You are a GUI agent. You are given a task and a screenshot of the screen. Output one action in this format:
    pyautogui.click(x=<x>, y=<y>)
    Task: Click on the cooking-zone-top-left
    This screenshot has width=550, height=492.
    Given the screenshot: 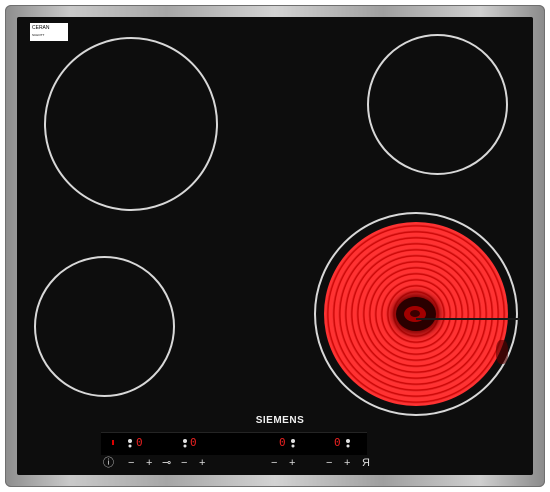 What is the action you would take?
    pyautogui.click(x=131, y=124)
    